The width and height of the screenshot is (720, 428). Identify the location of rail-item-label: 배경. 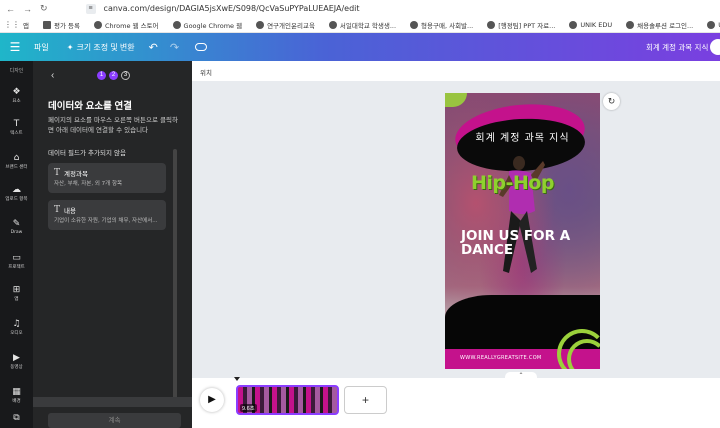
(16, 401).